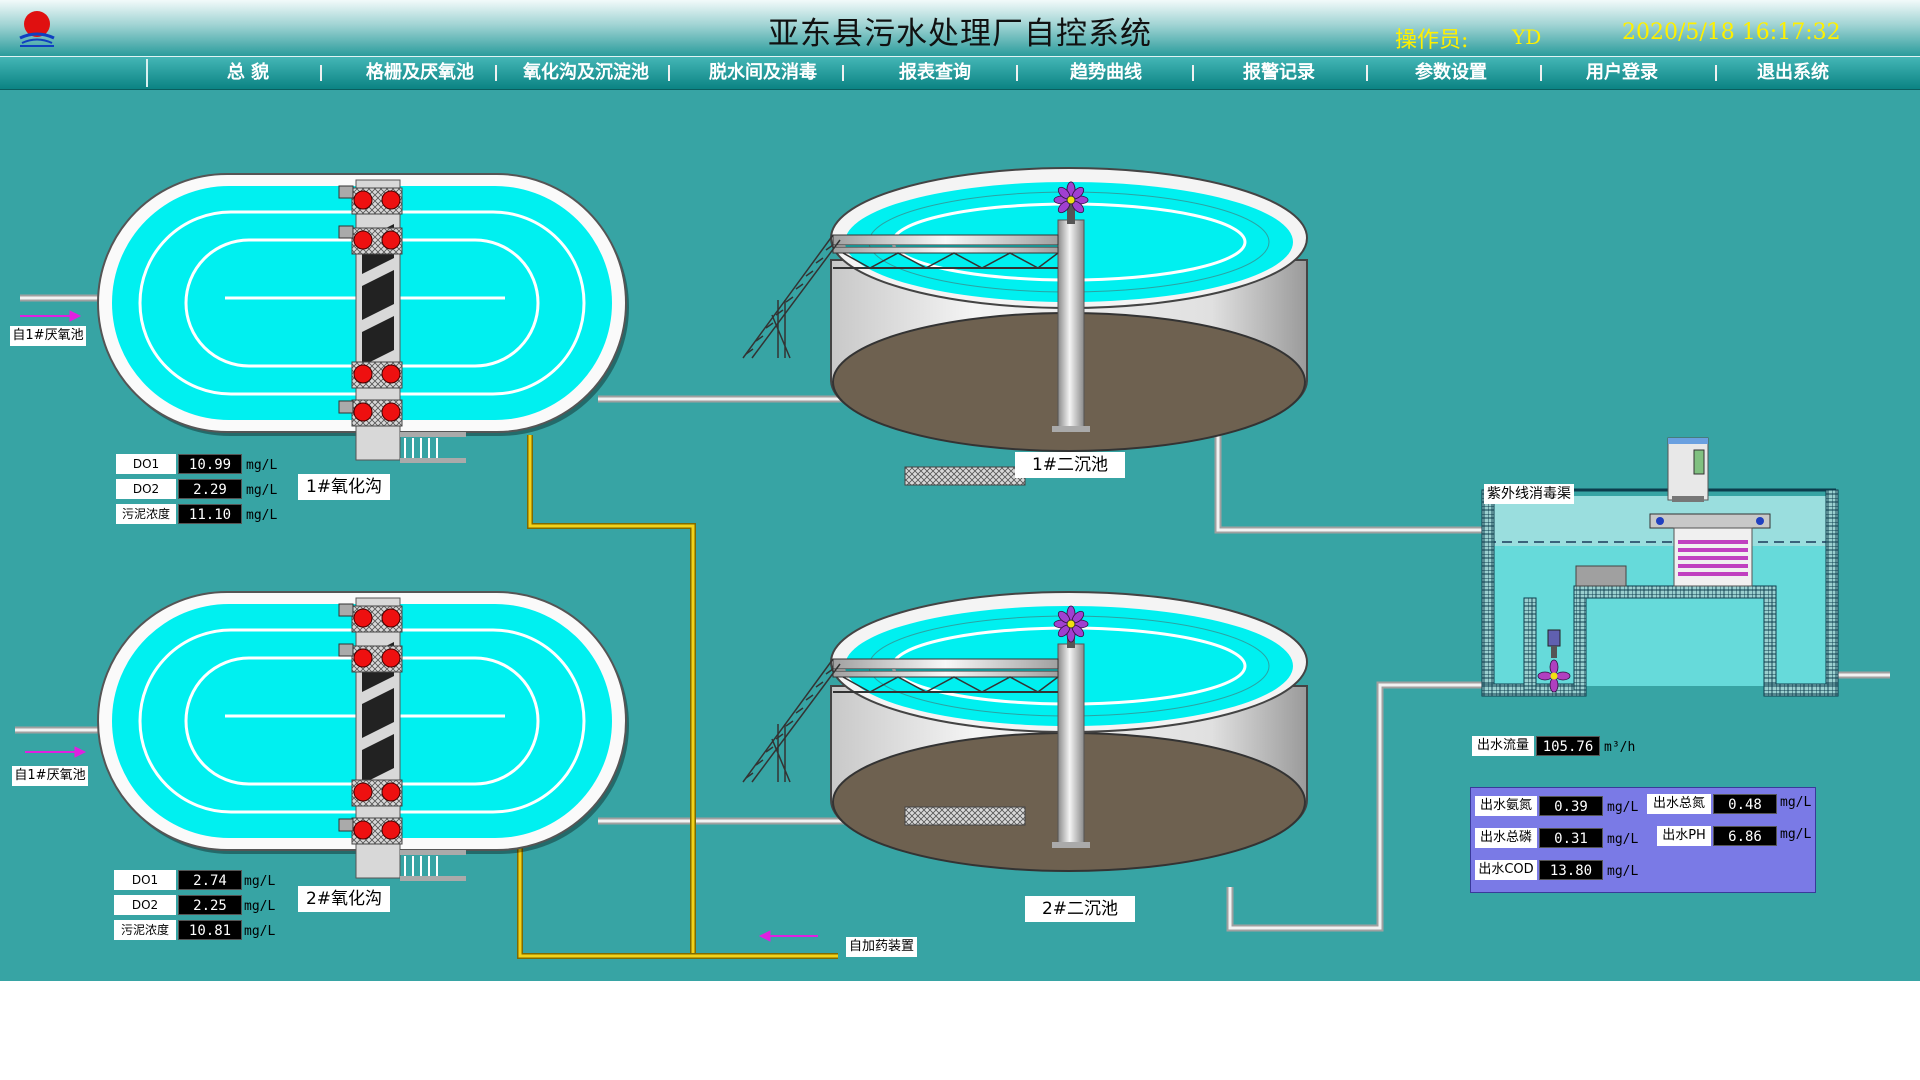  I want to click on operator-label: 操作员:, so click(1432, 40).